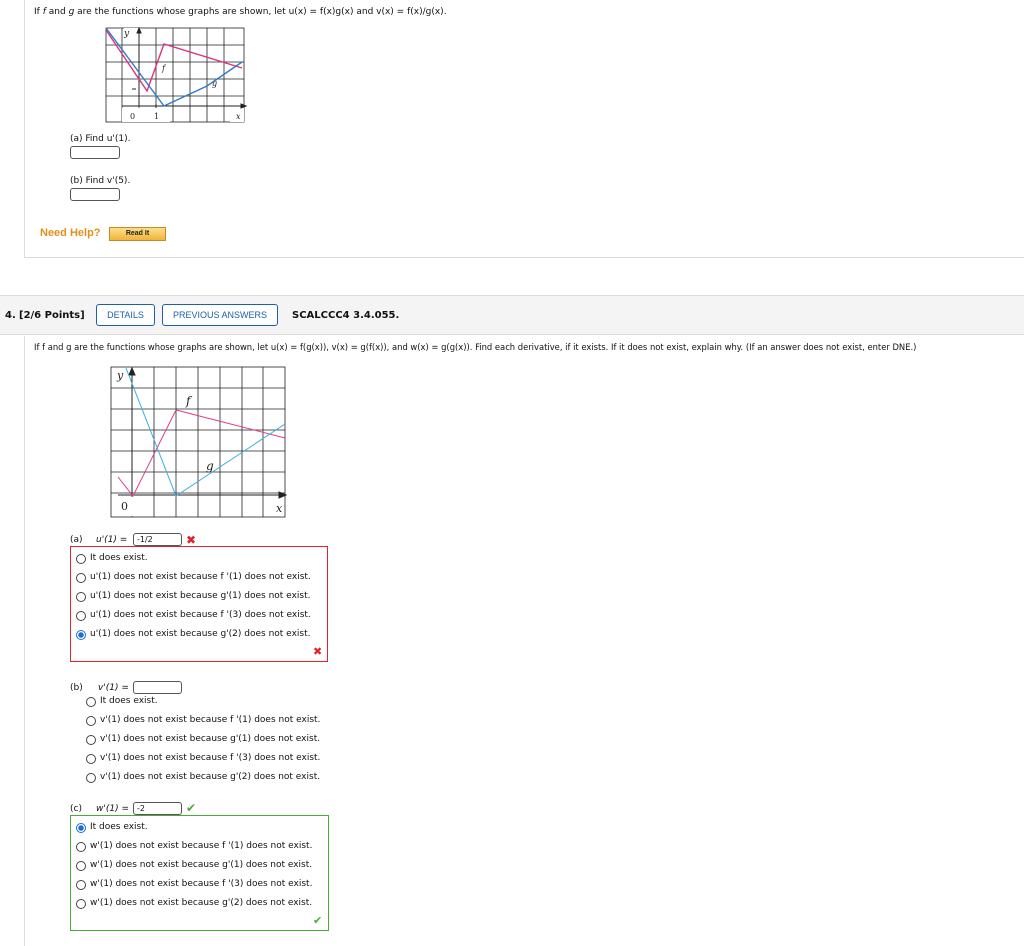  Describe the element at coordinates (214, 83) in the screenshot. I see `q3-g-label: g` at that location.